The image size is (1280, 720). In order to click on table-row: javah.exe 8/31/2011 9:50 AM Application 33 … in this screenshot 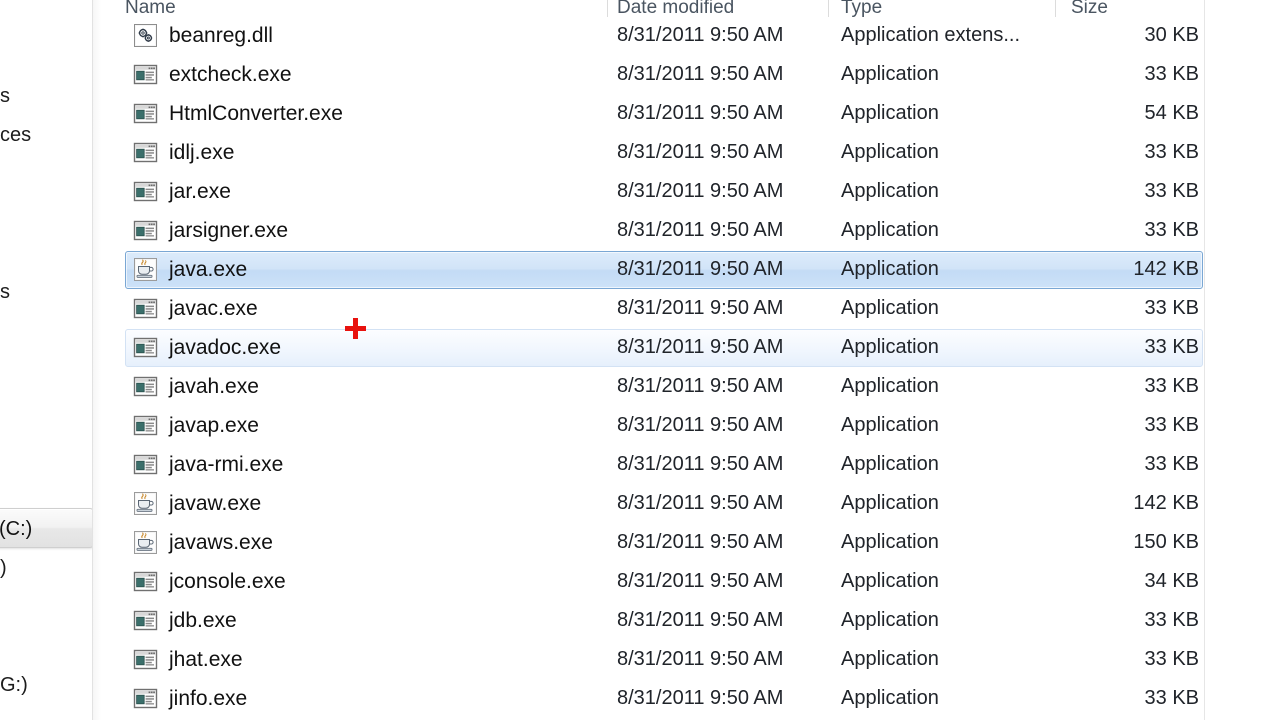, I will do `click(690, 386)`.